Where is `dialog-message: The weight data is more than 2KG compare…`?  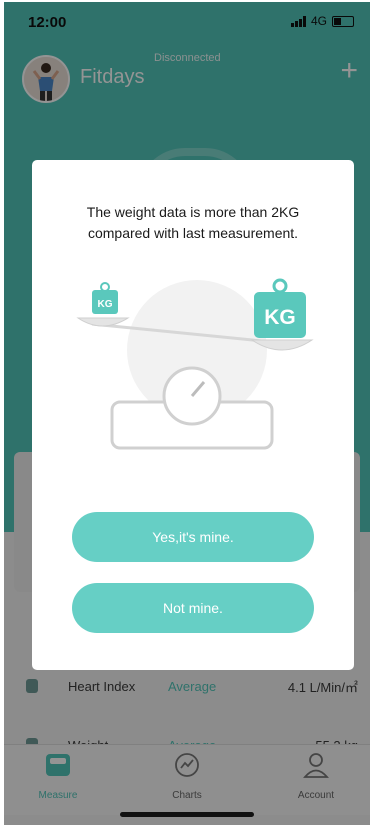
dialog-message: The weight data is more than 2KG compare… is located at coordinates (193, 222).